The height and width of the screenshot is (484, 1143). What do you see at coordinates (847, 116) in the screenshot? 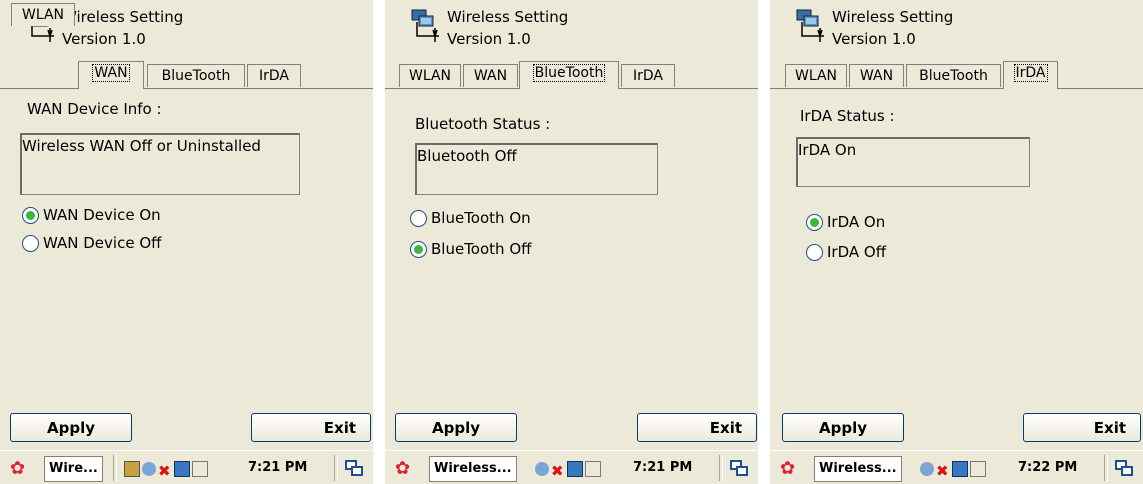
I see `info-label: IrDA Status :` at bounding box center [847, 116].